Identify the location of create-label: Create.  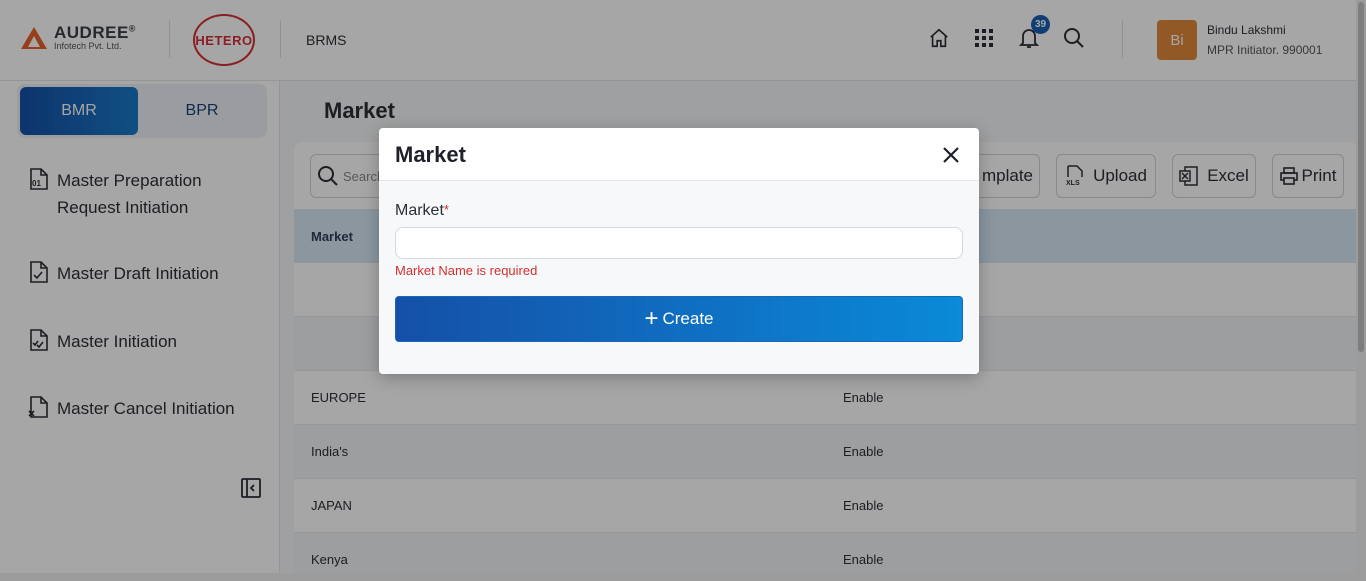
(688, 318).